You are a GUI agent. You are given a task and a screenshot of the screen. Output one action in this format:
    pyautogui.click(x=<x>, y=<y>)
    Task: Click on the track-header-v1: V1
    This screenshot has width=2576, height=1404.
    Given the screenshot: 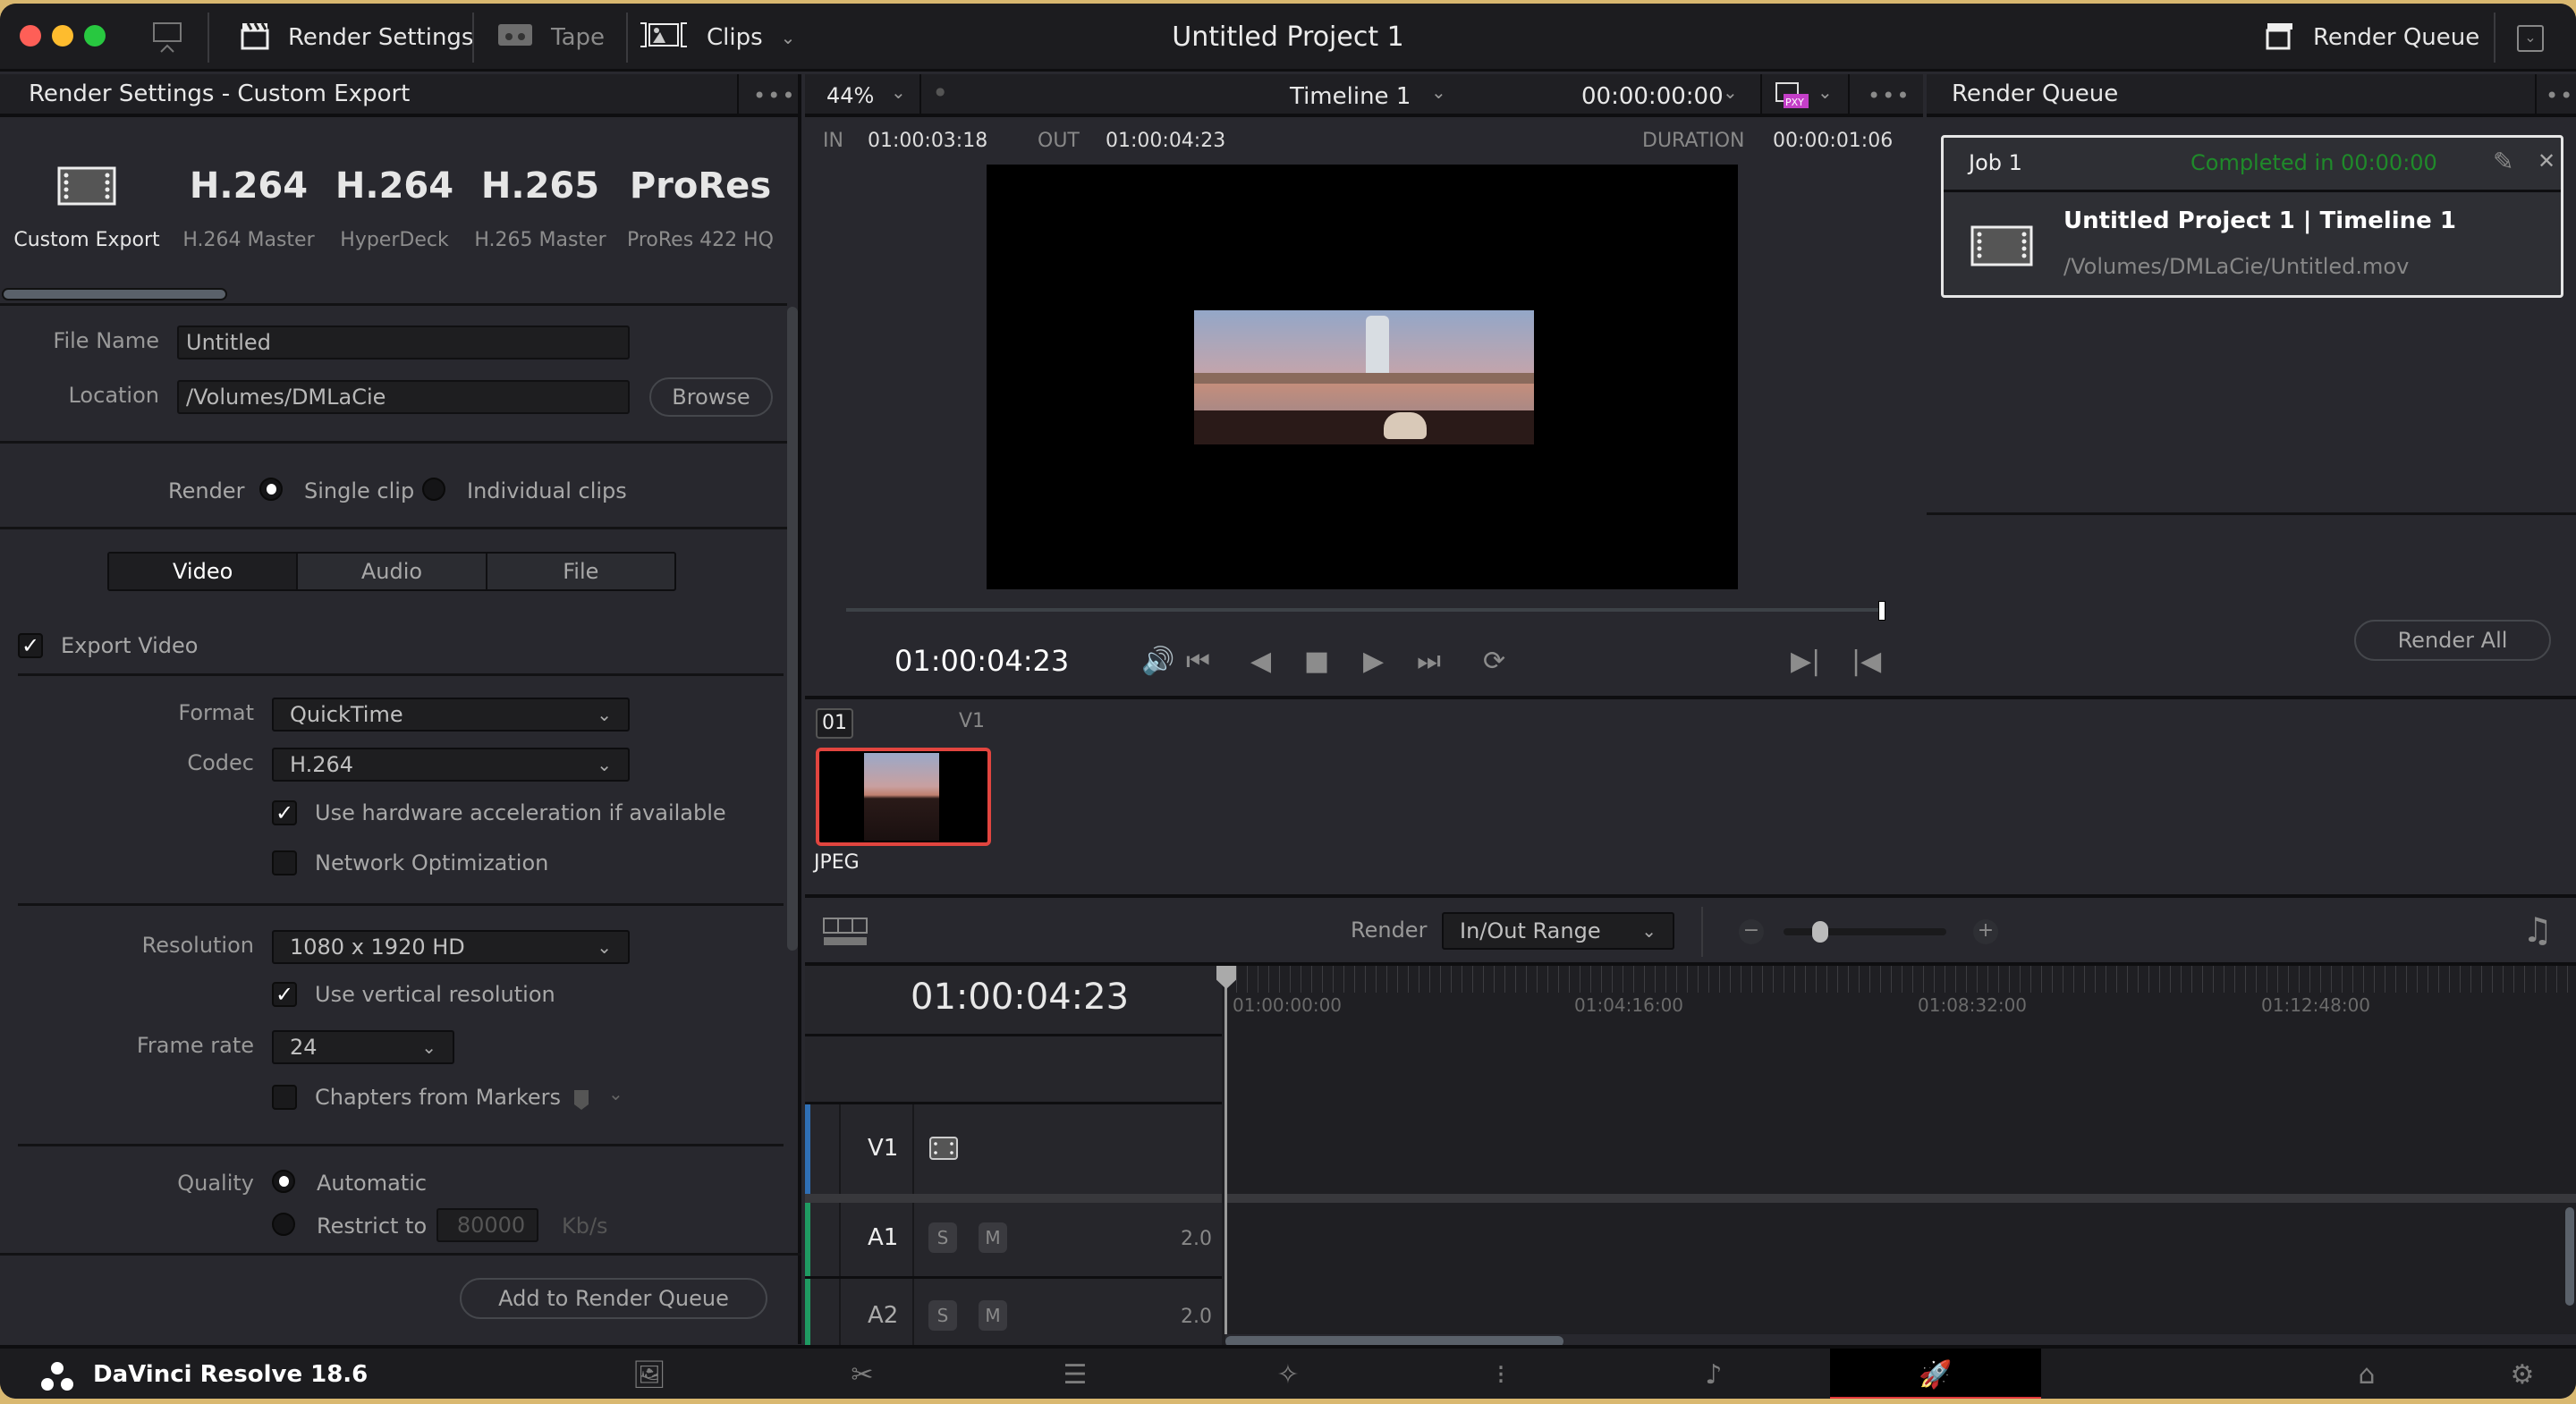 What is the action you would take?
    pyautogui.click(x=1013, y=1149)
    